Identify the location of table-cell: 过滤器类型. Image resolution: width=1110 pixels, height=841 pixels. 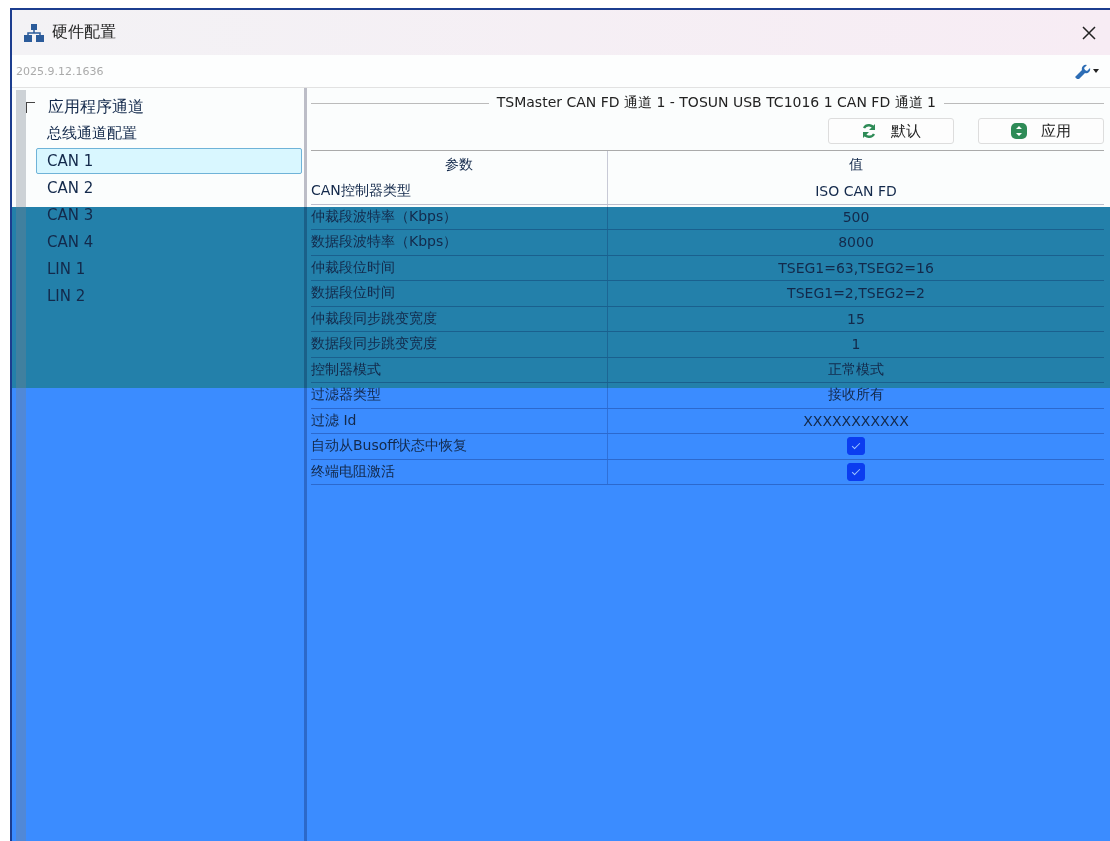
(459, 395).